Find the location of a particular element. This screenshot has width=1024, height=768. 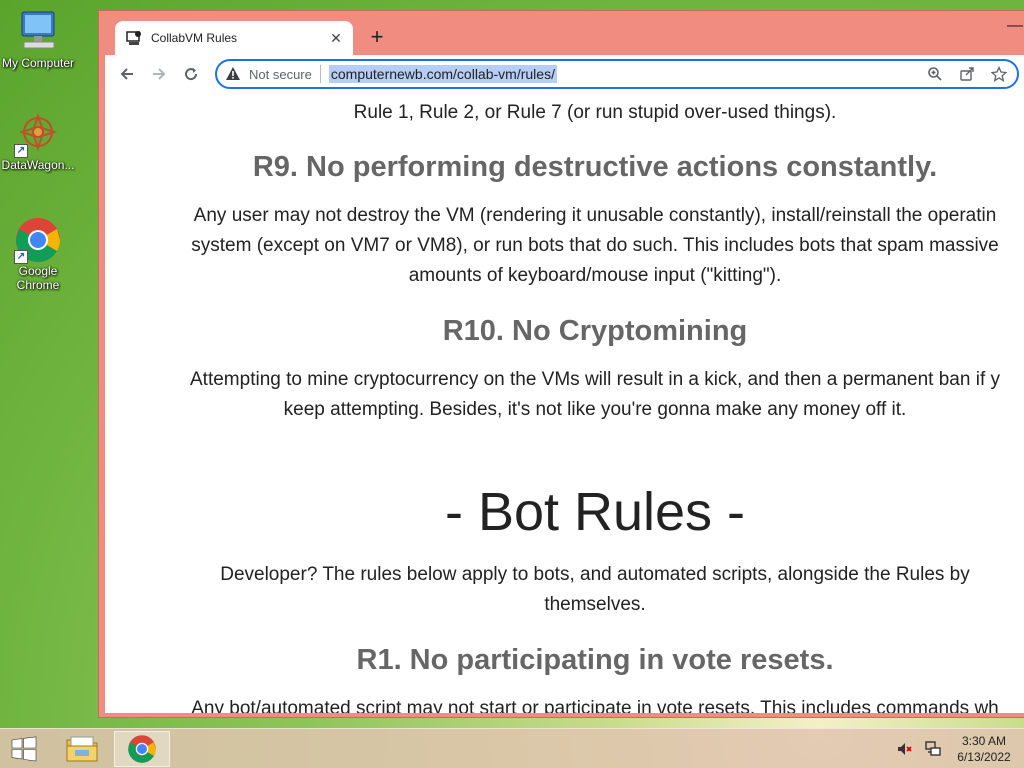

bookmark-star-icon is located at coordinates (999, 74).